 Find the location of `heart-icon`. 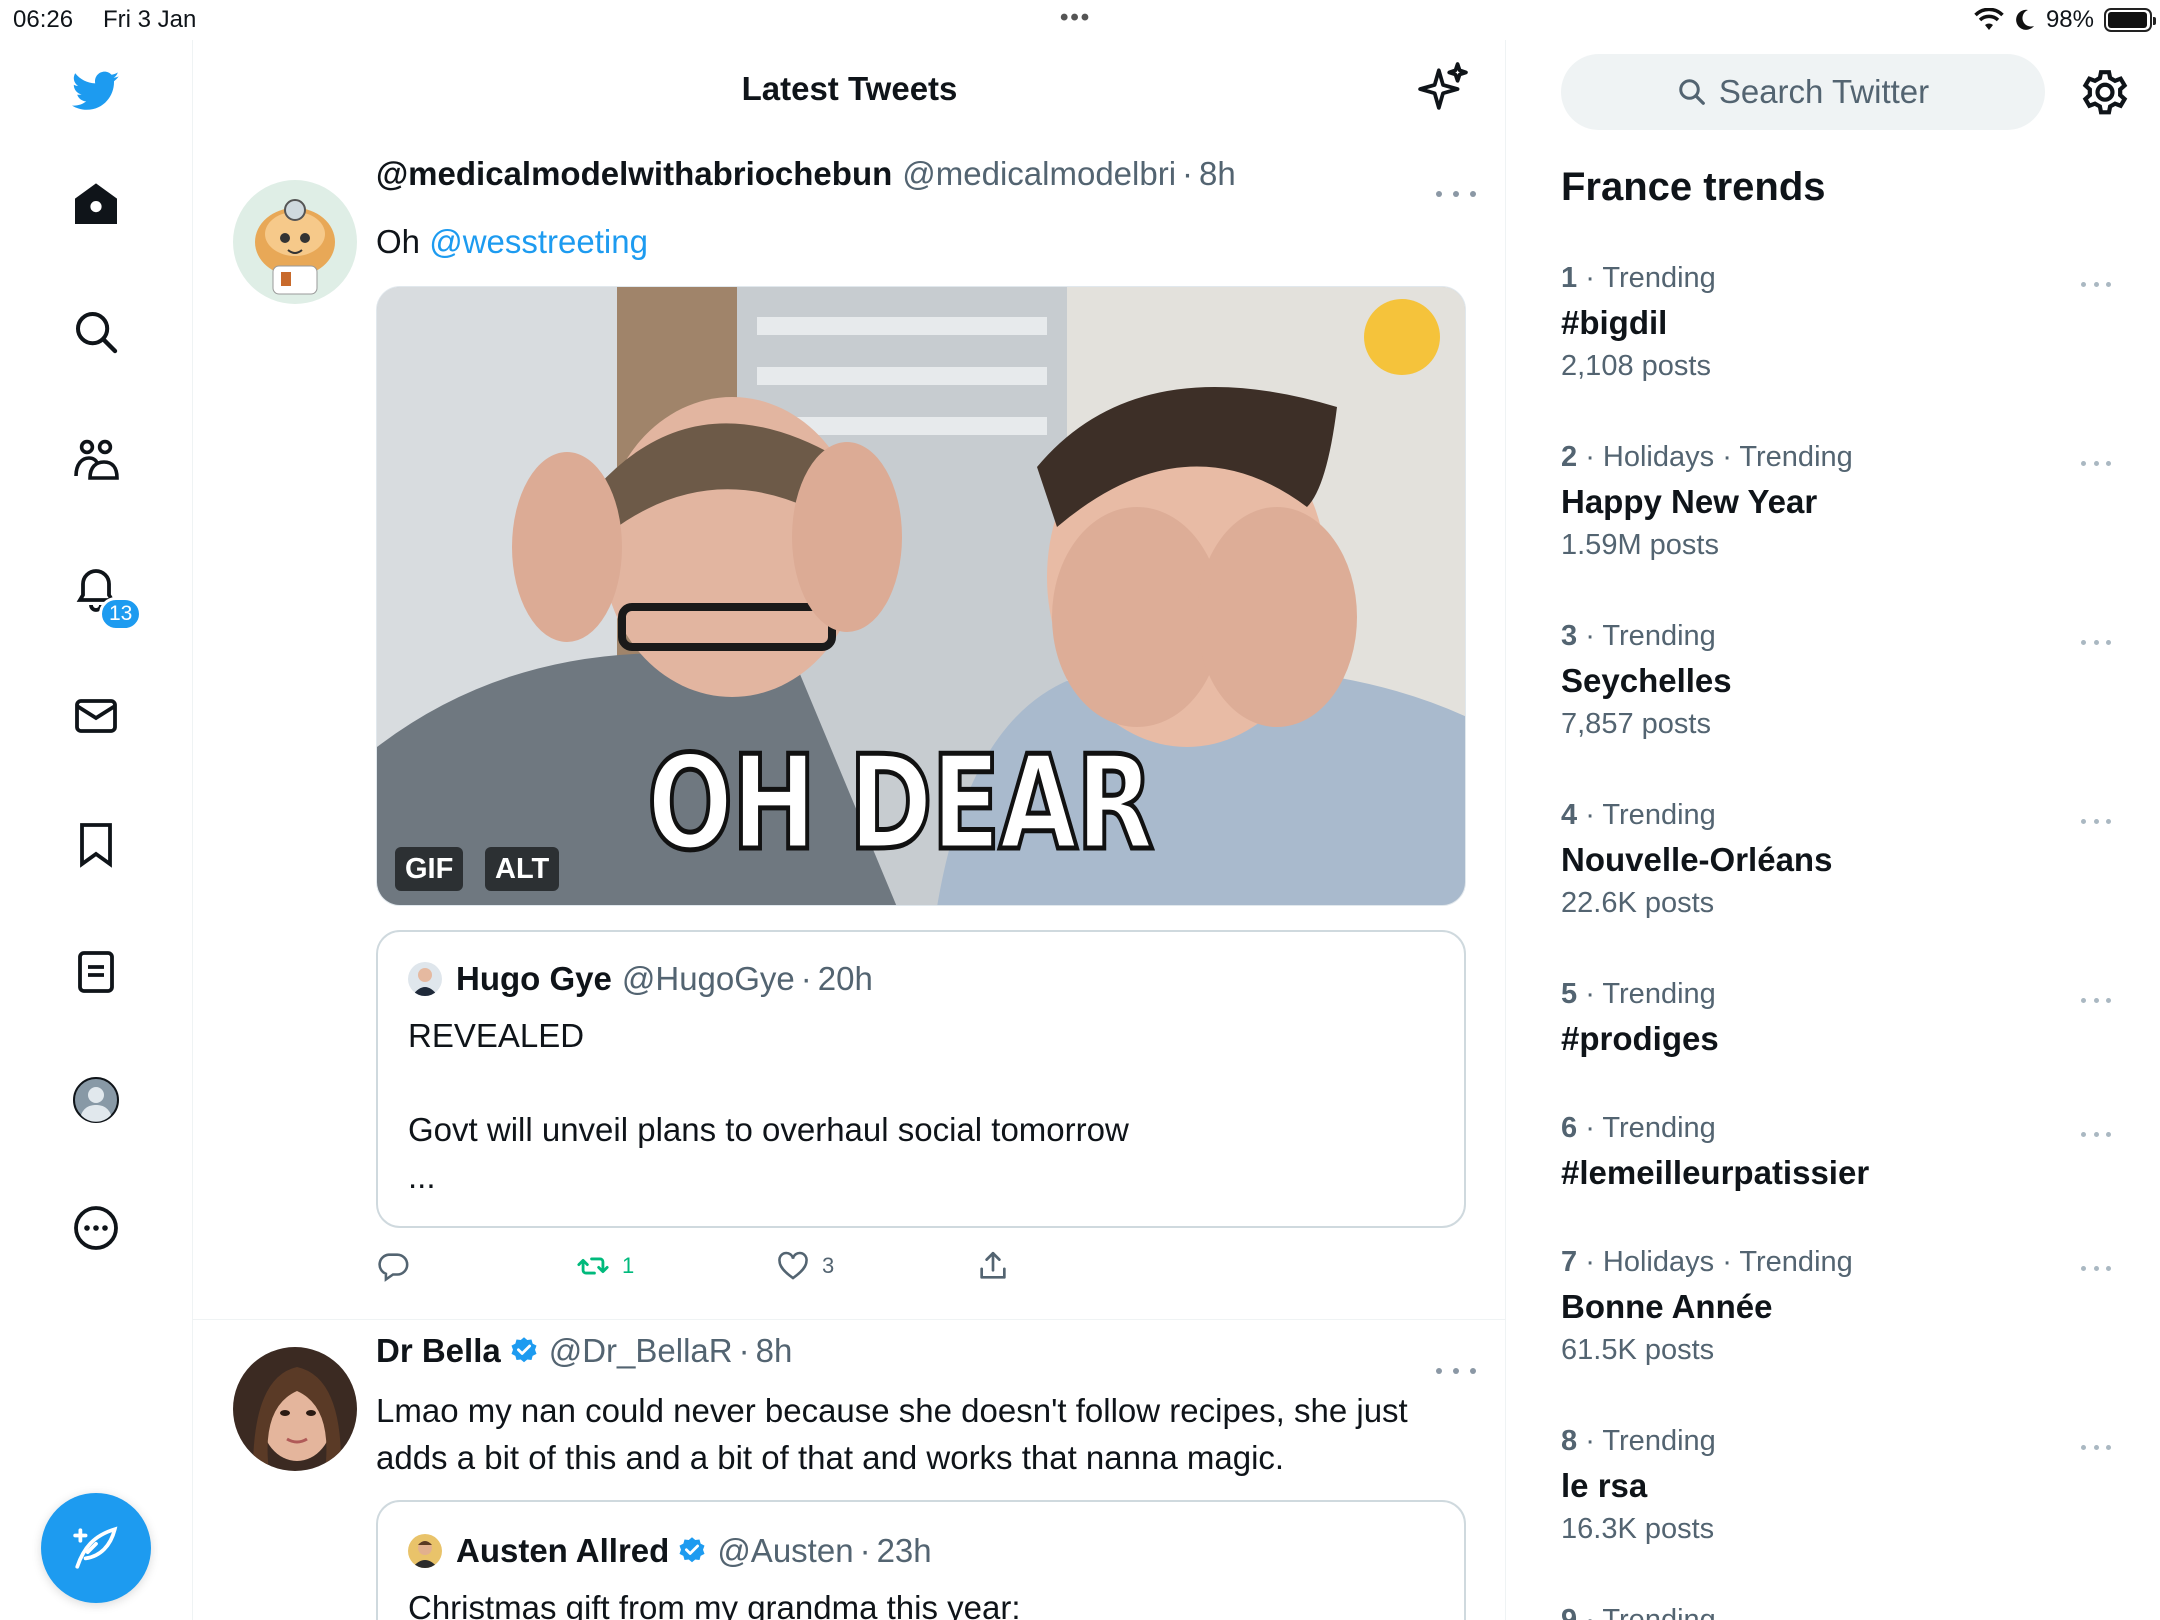

heart-icon is located at coordinates (793, 1265).